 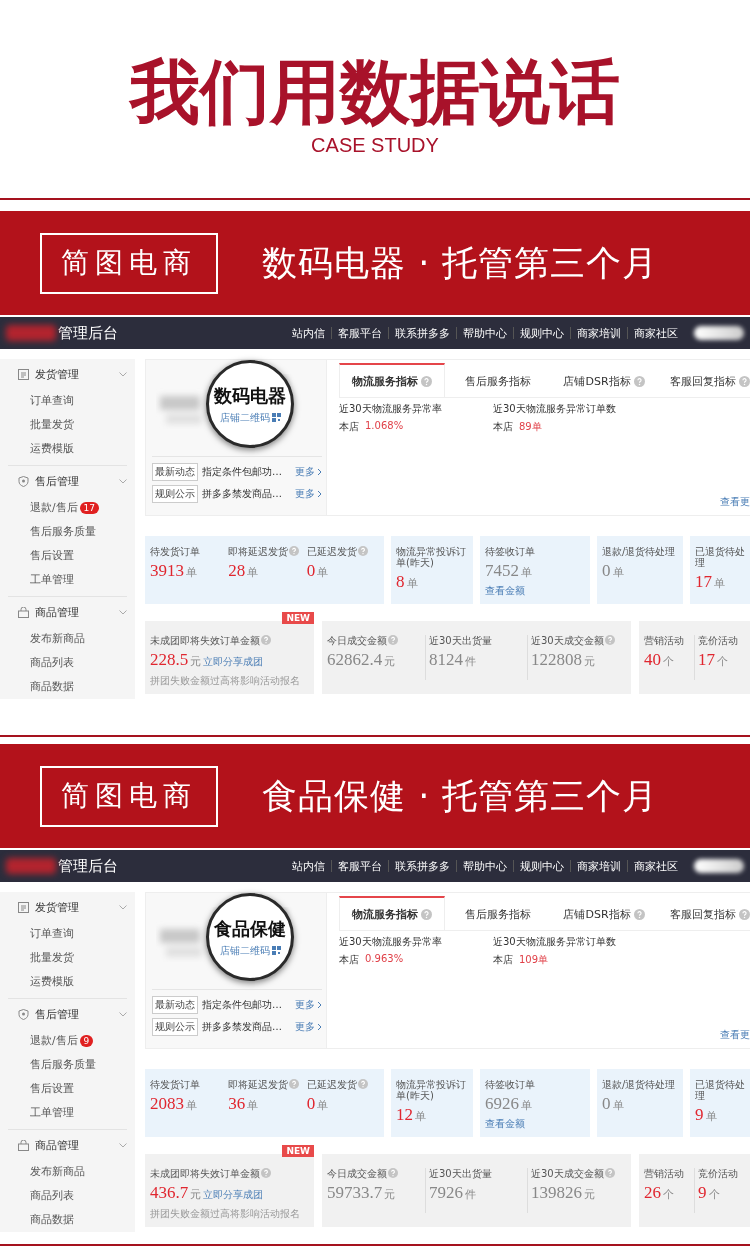 I want to click on chevron-right-icon, so click(x=319, y=1005).